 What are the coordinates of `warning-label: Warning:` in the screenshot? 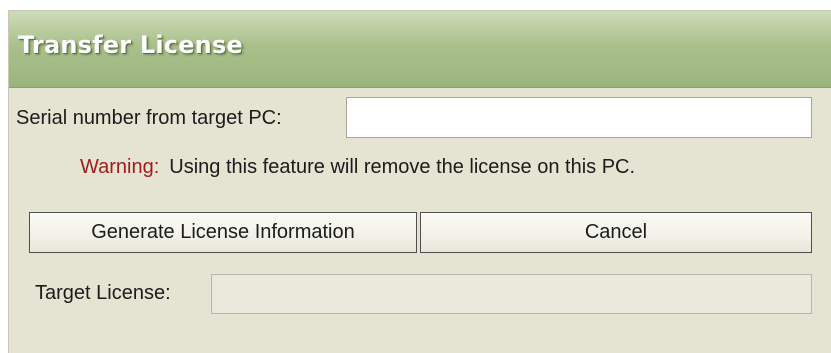 It's located at (120, 167).